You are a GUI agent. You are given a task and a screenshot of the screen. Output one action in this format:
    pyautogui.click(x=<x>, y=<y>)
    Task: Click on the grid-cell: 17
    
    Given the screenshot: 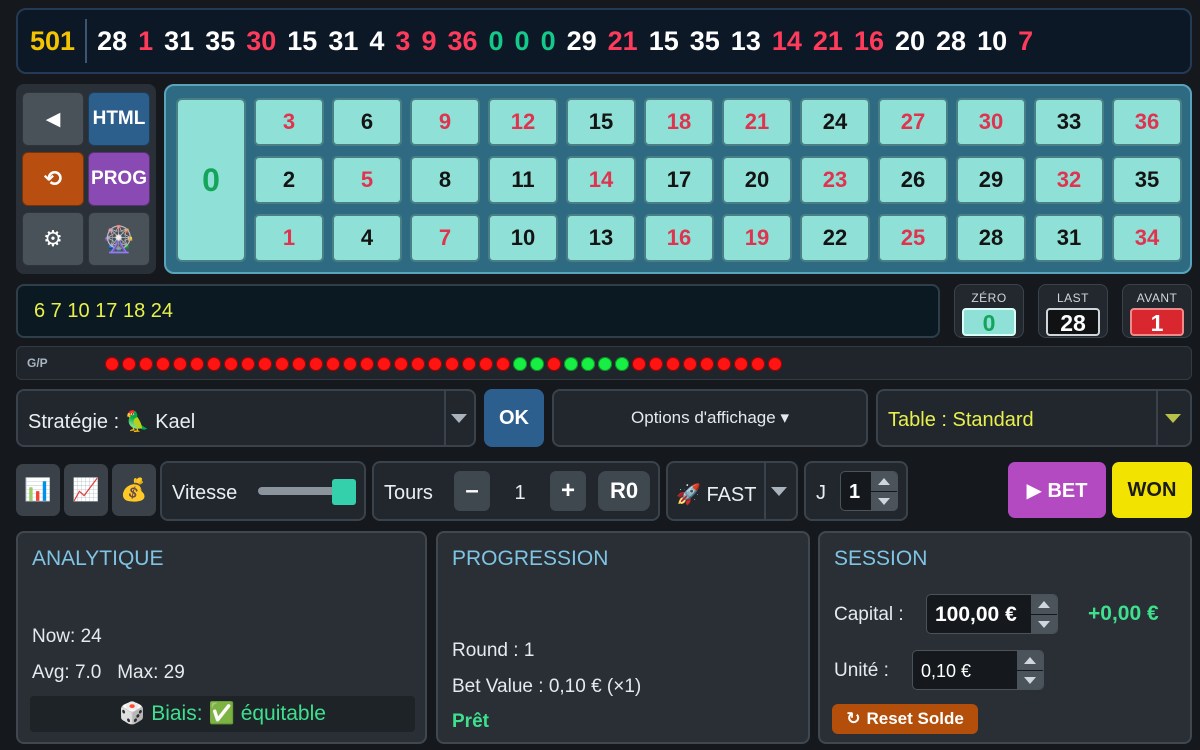 What is the action you would take?
    pyautogui.click(x=679, y=180)
    